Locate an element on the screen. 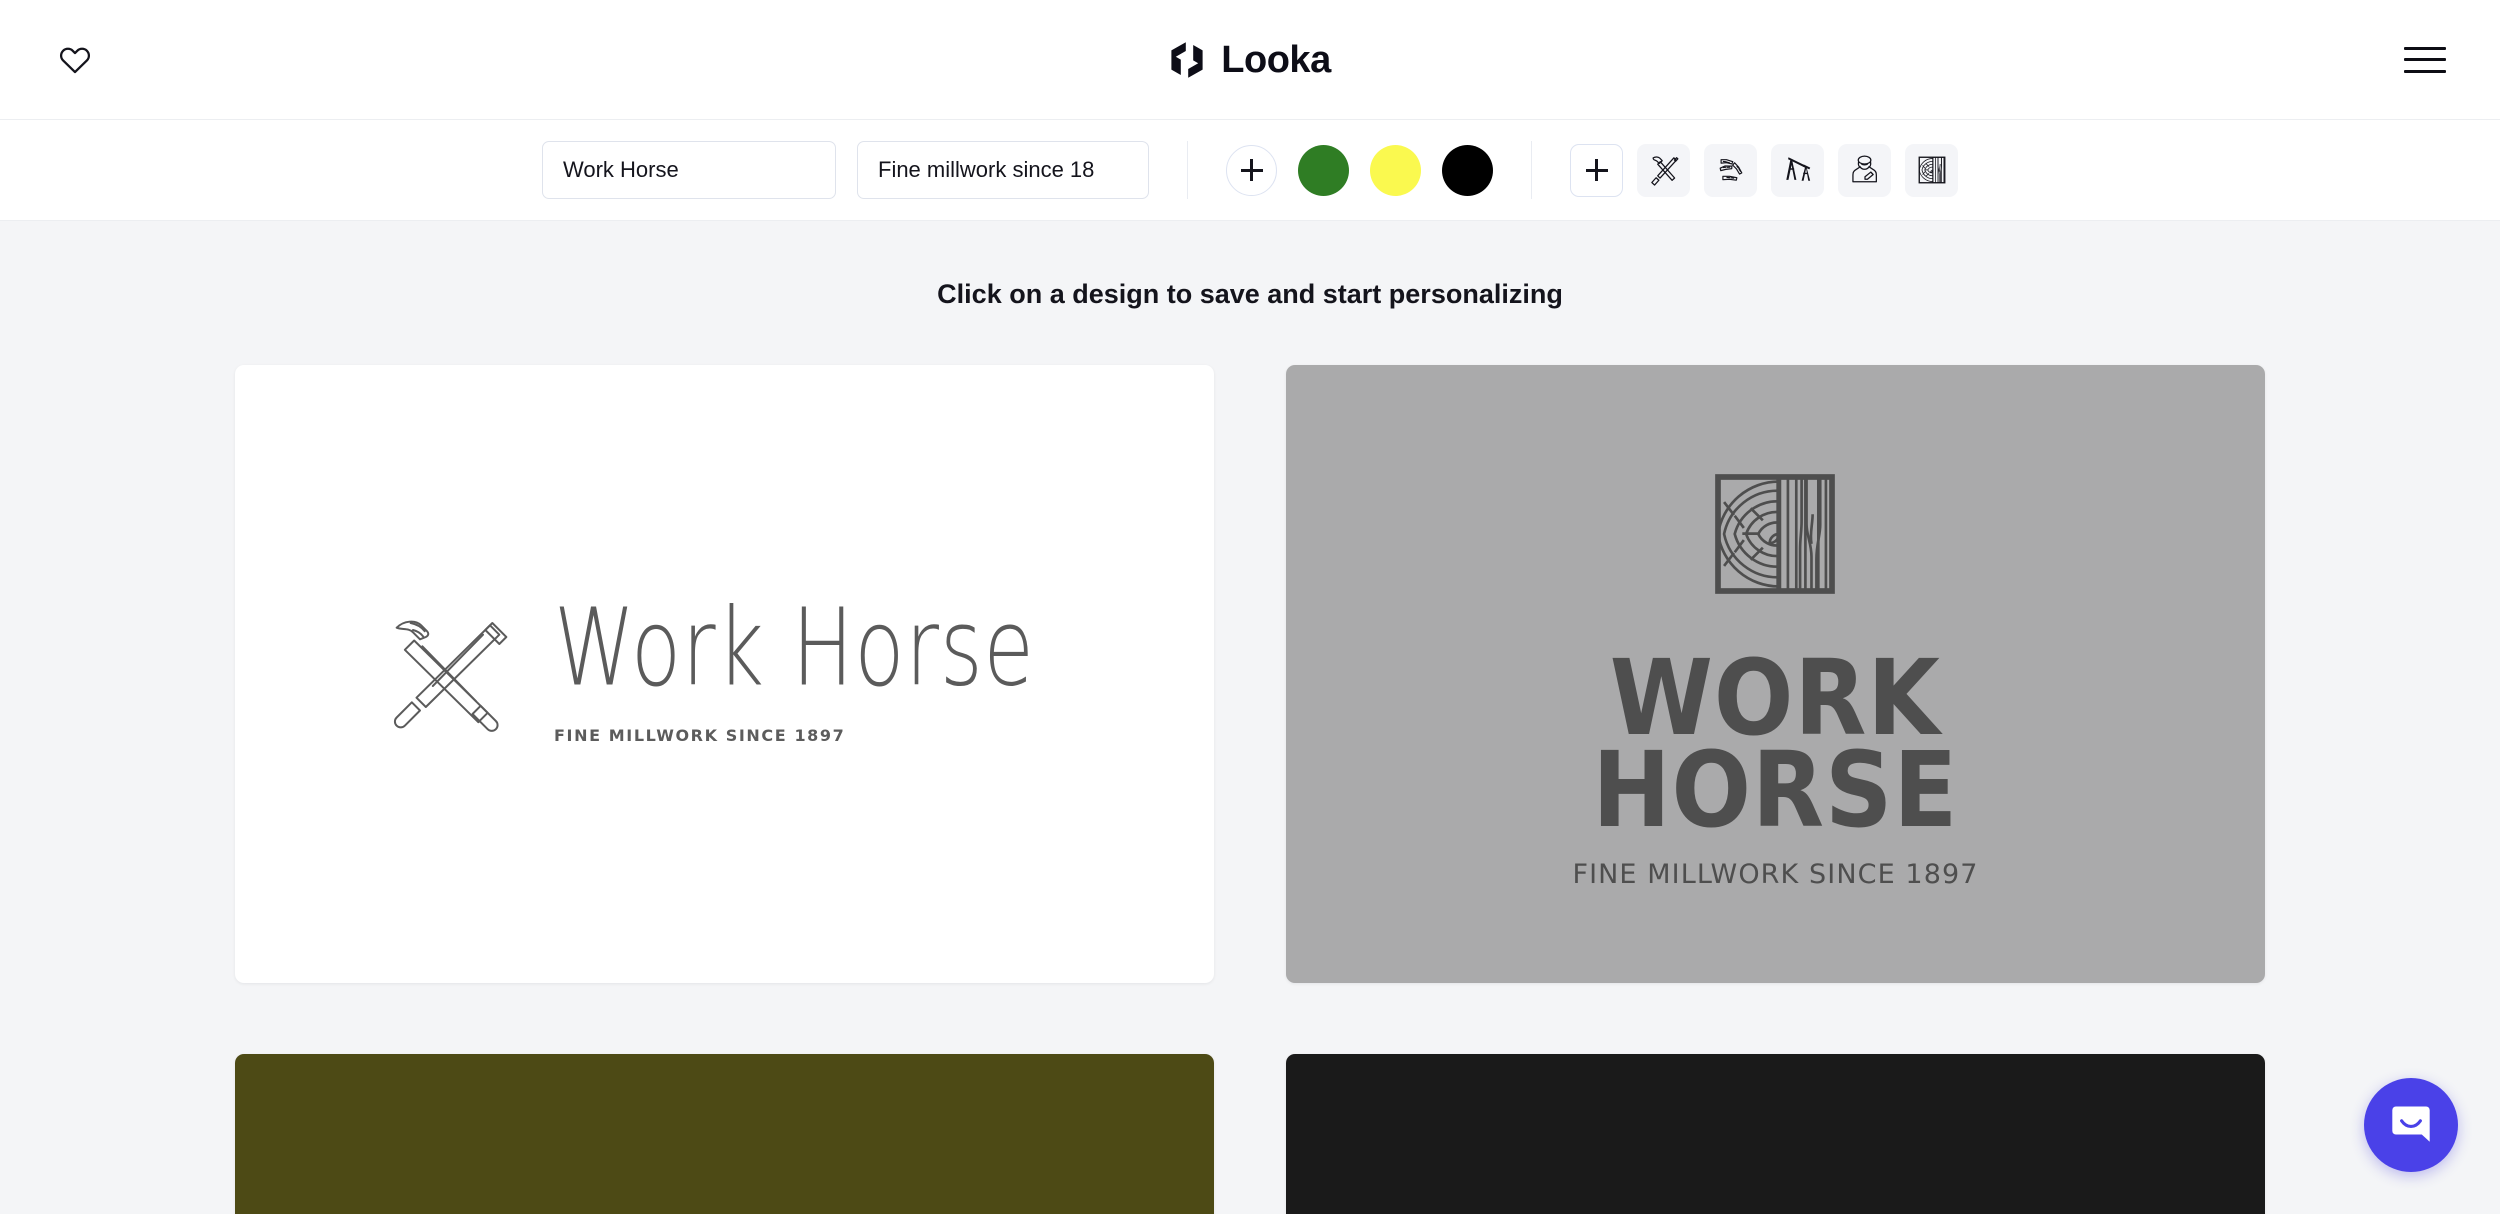  header-right-group is located at coordinates (2425, 59).